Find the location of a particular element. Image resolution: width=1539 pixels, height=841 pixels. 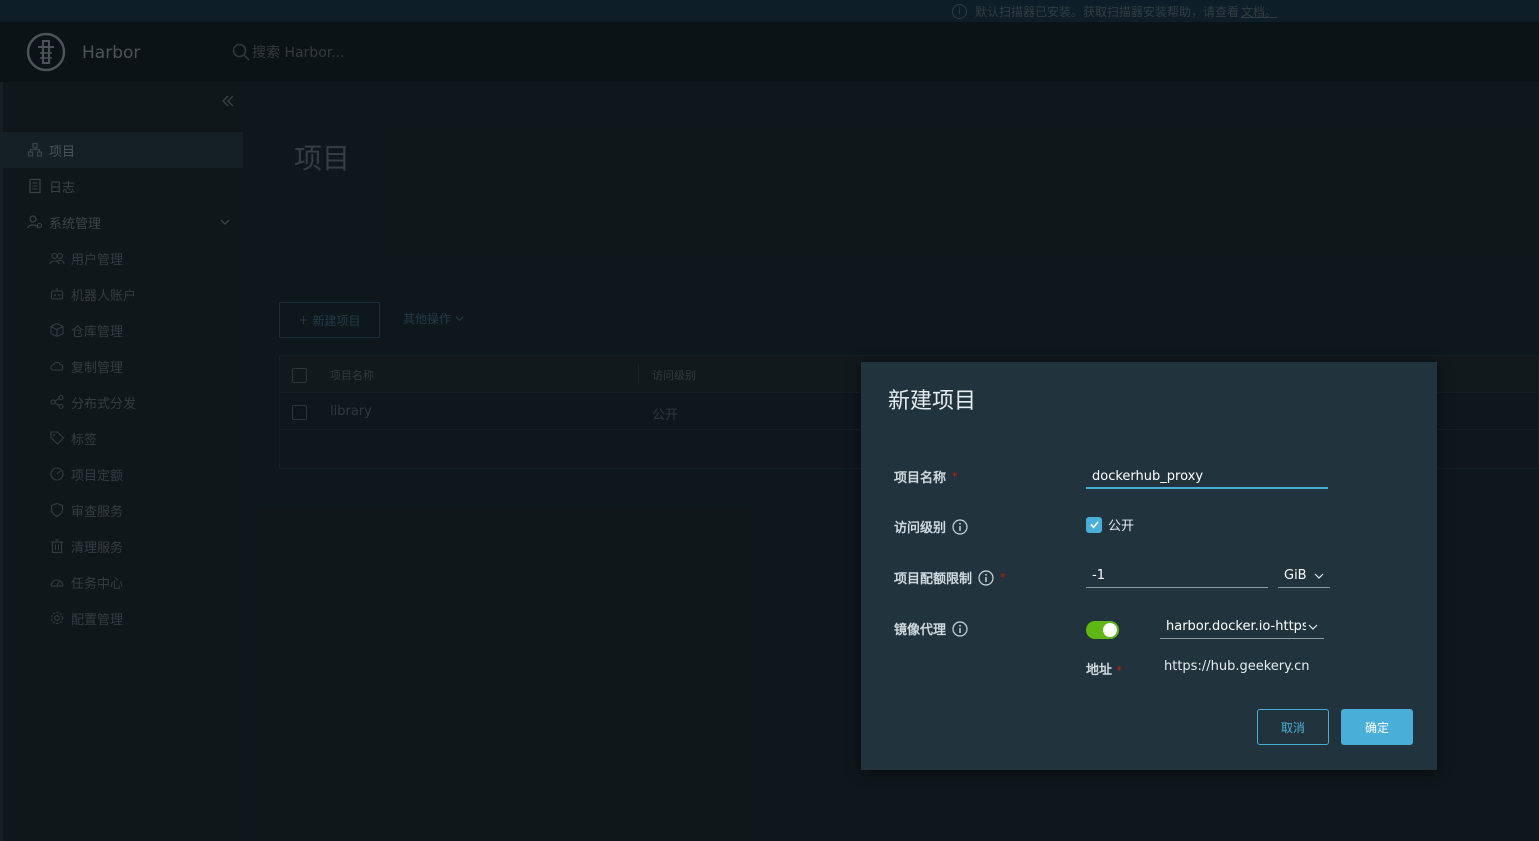

access-level-label-text: 访问级别 is located at coordinates (920, 528).